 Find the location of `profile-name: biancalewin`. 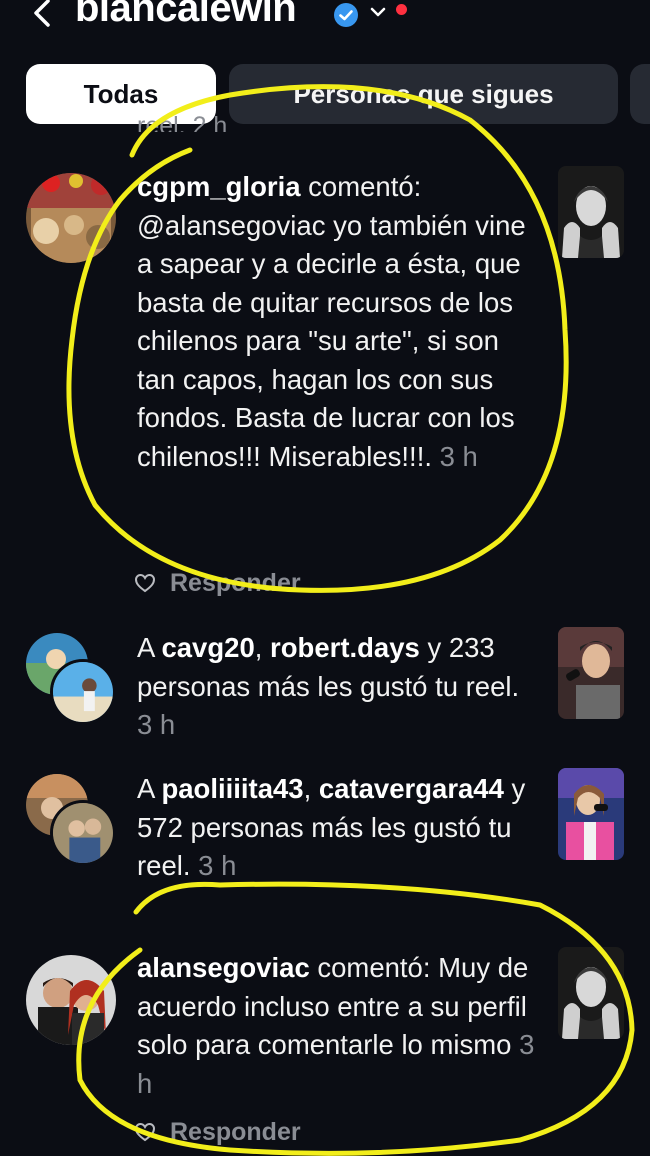

profile-name: biancalewin is located at coordinates (186, 15).